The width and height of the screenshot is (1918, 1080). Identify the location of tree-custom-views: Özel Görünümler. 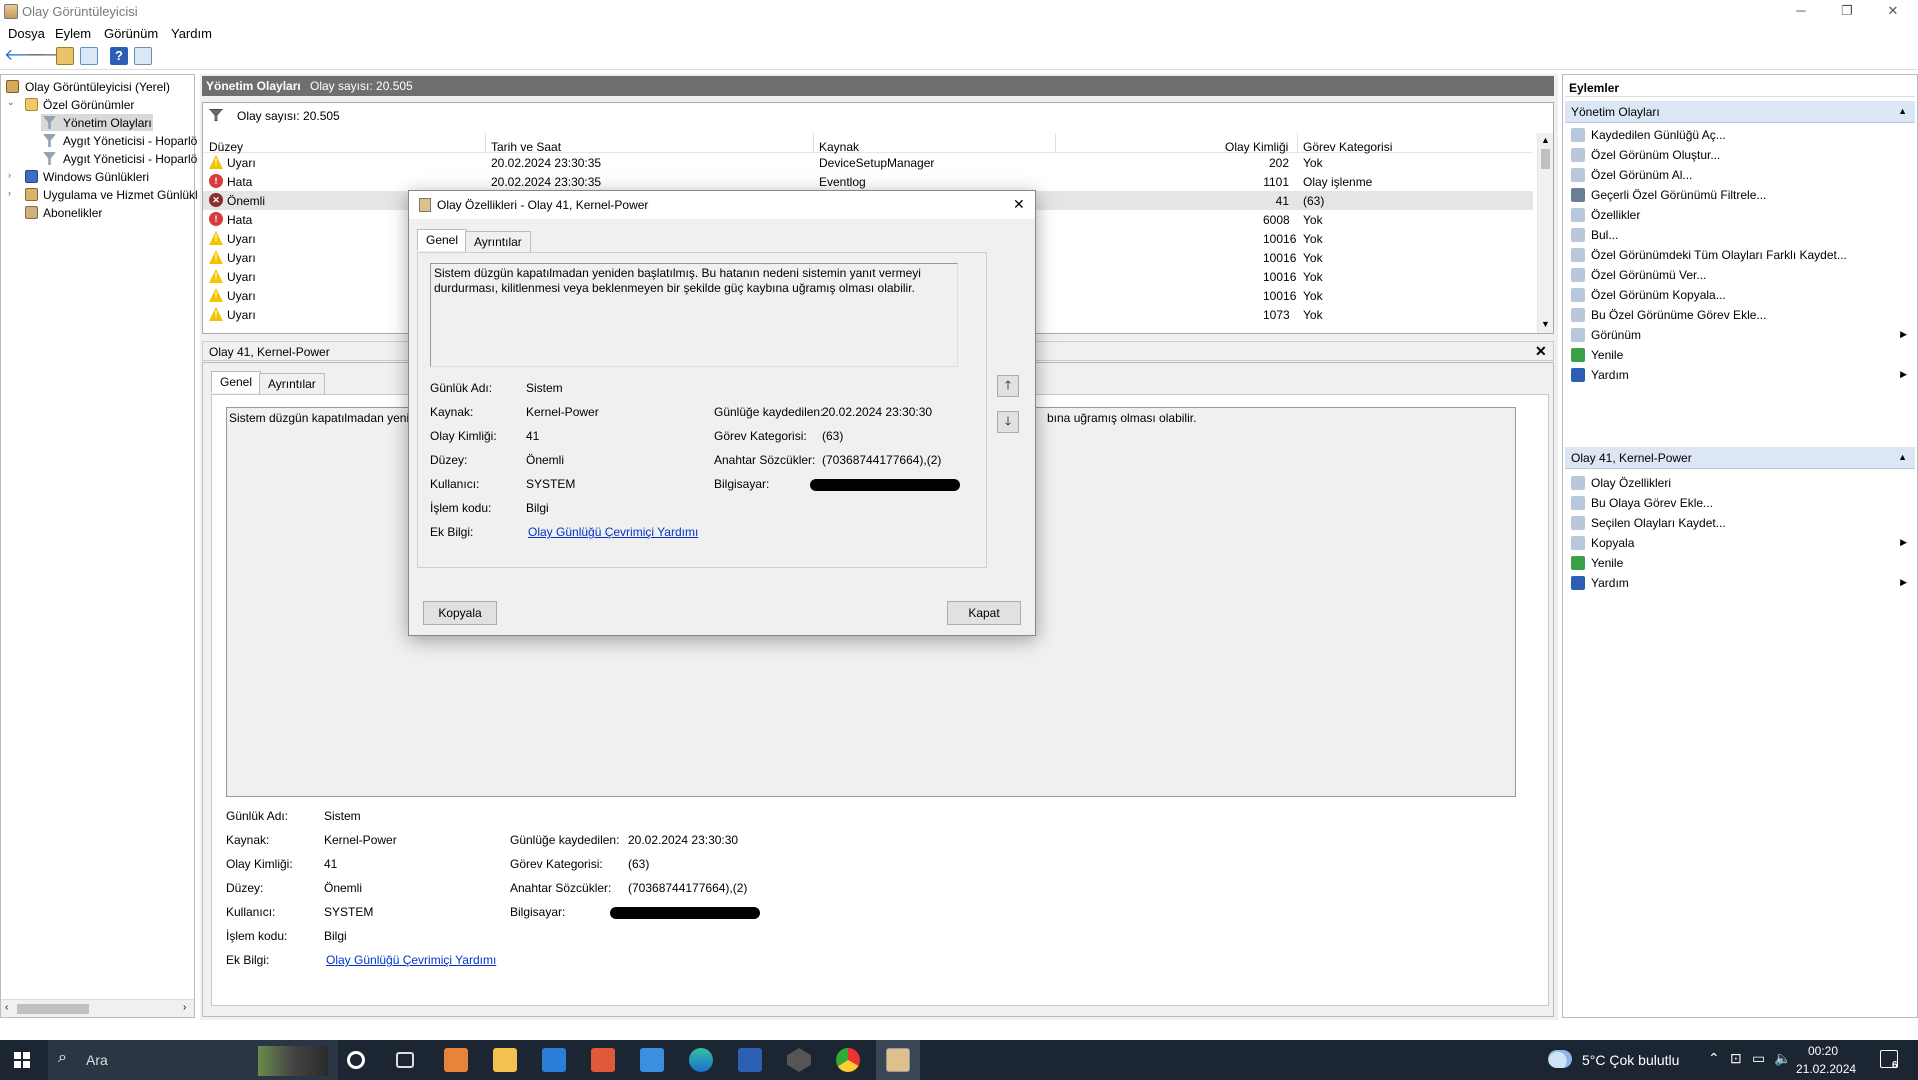
(88, 105).